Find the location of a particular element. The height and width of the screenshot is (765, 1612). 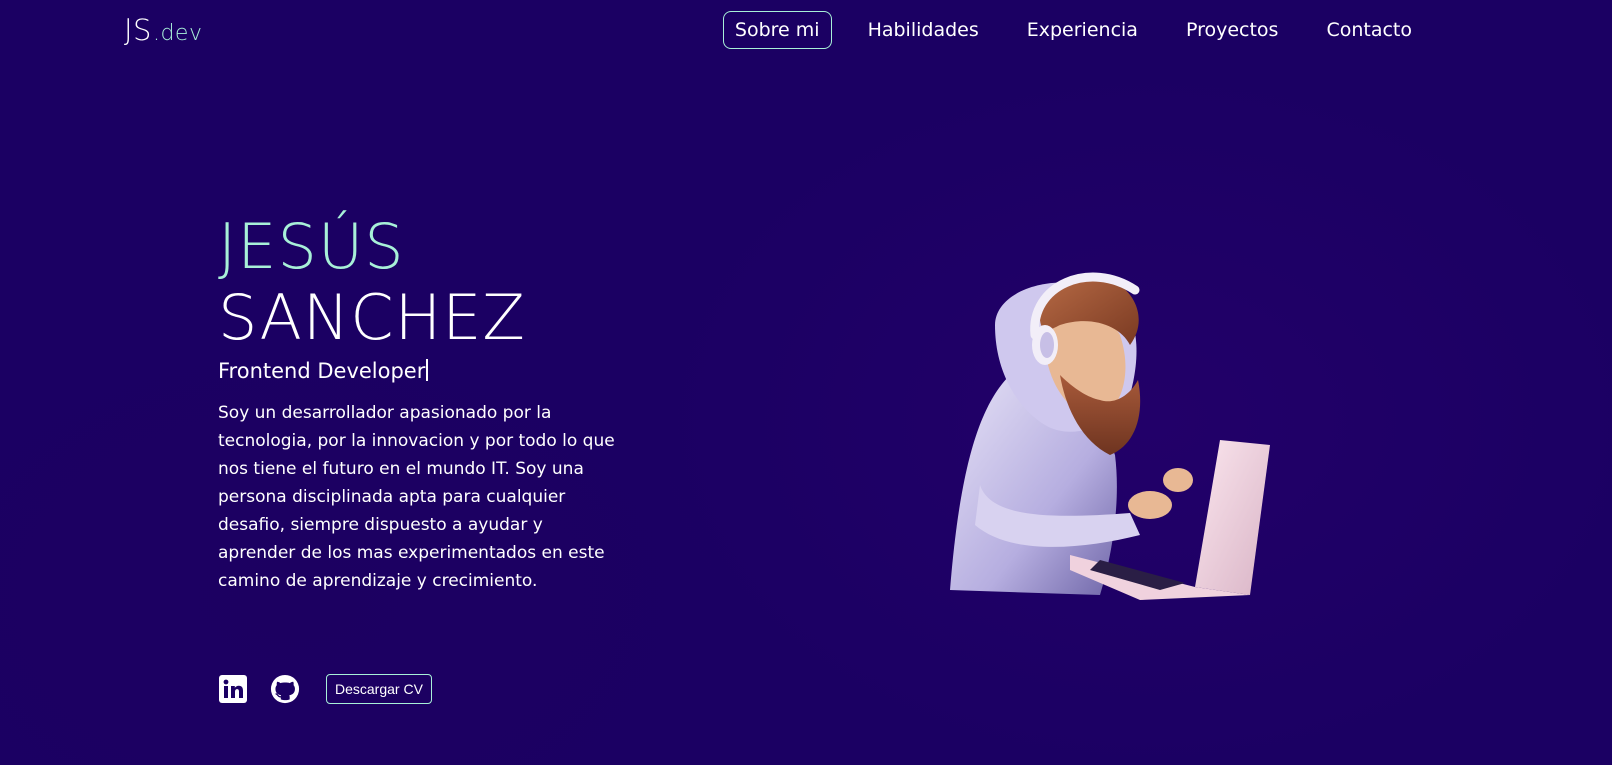

typing-caret is located at coordinates (427, 370).